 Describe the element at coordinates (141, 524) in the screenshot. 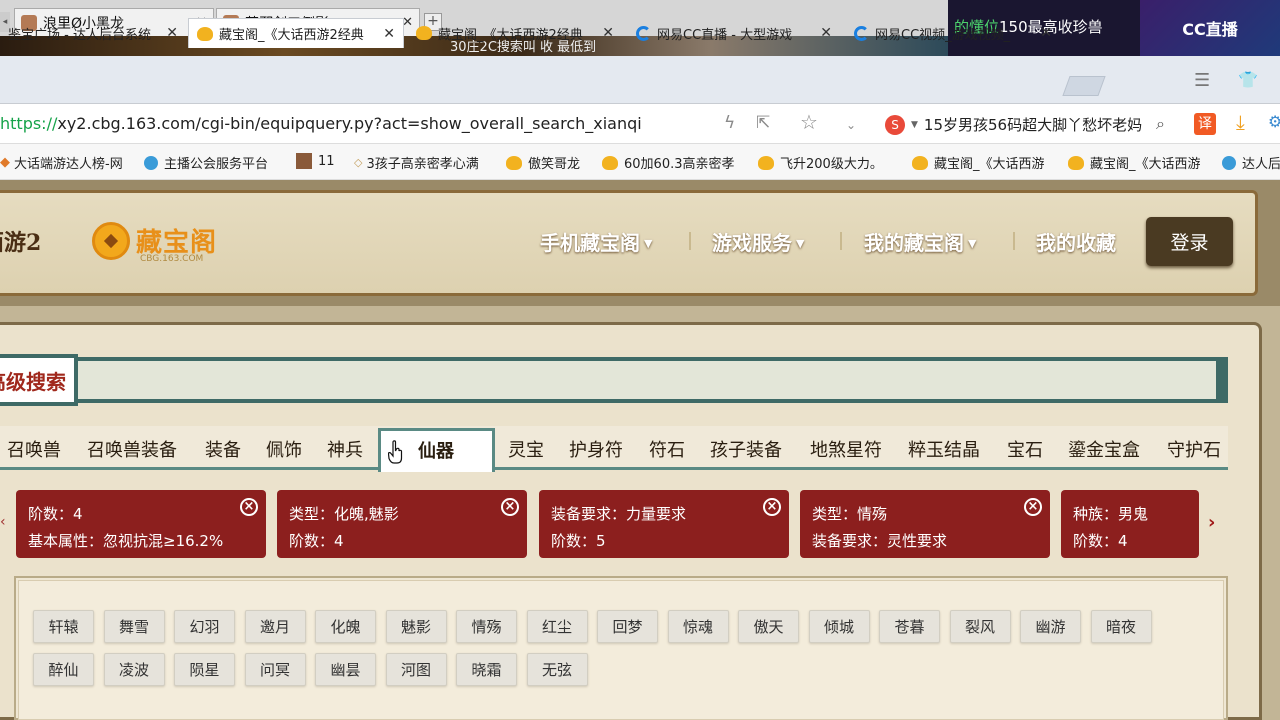

I see `filter-tag-1: 阶数：4 基本属性：忽视抗混≥16.2% ×` at that location.